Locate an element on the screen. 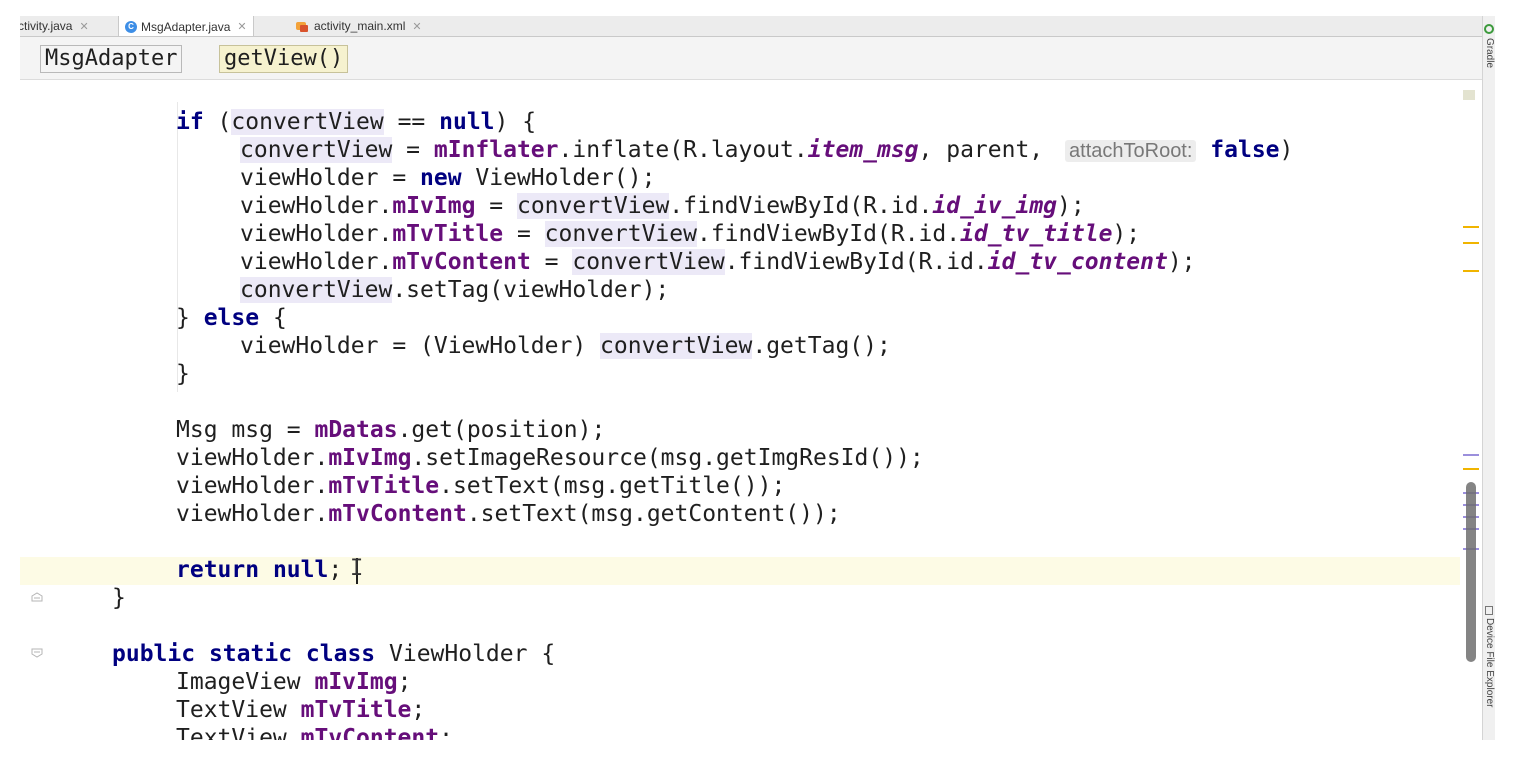 The width and height of the screenshot is (1515, 759). code-token: mInflater is located at coordinates (496, 150).